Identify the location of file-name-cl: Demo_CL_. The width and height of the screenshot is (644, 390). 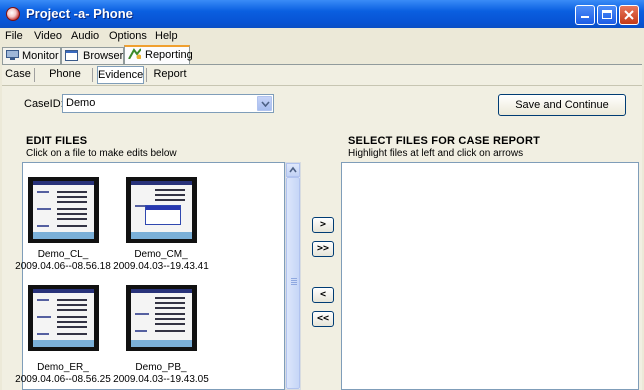
(63, 254).